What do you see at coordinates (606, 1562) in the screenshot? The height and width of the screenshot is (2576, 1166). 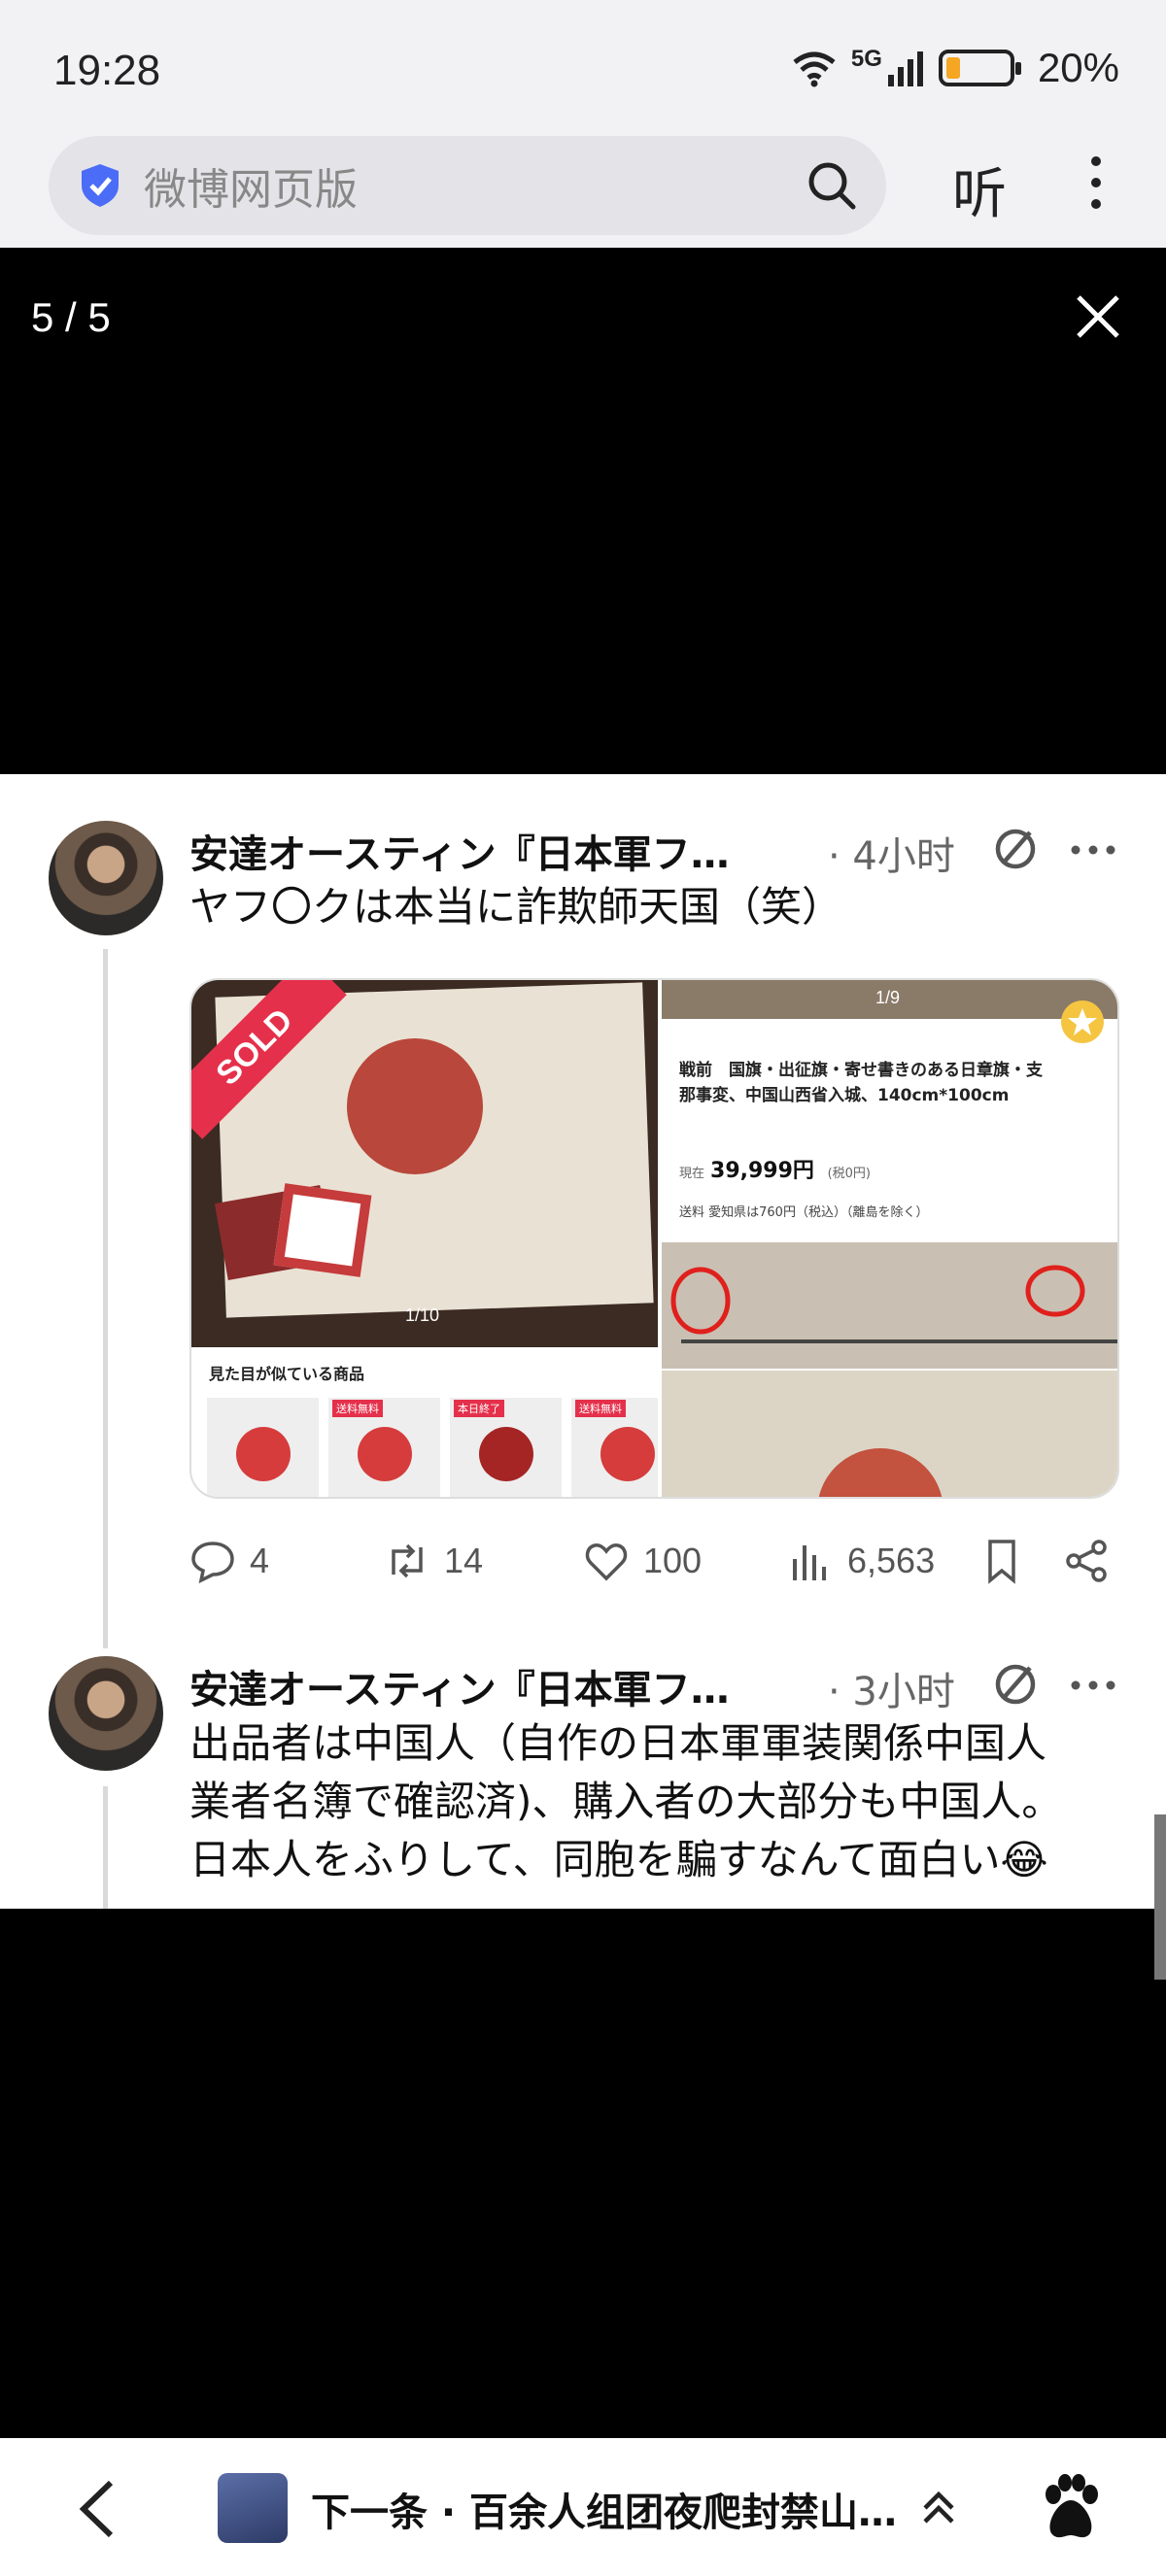 I see `heart-icon` at bounding box center [606, 1562].